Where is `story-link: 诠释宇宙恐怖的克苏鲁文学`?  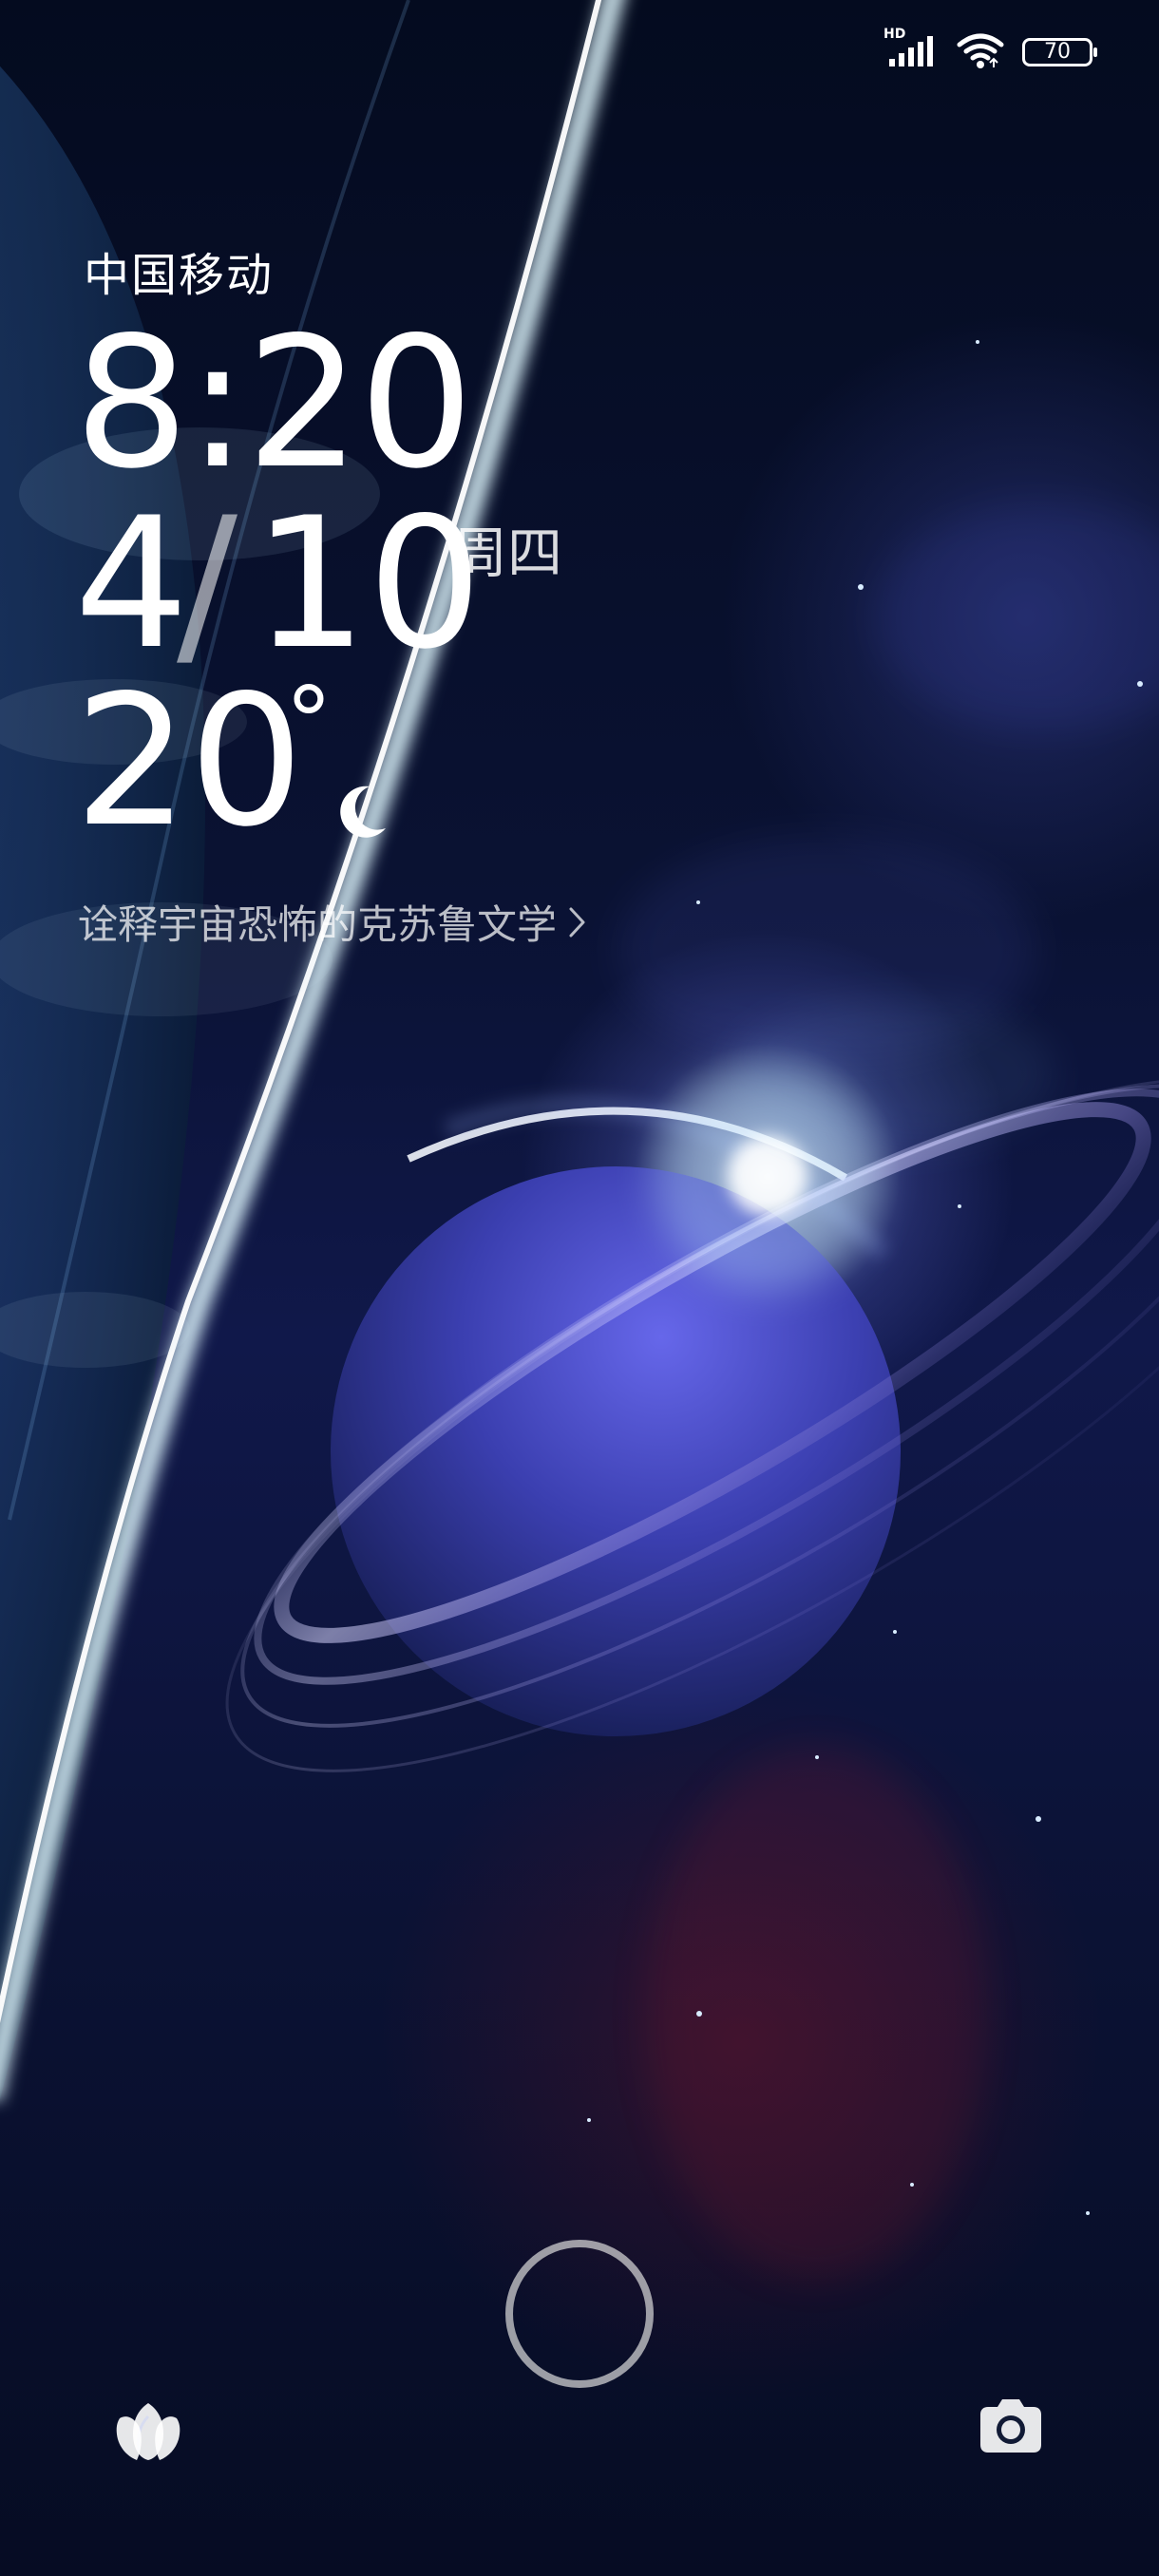 story-link: 诠释宇宙恐怖的克苏鲁文学 is located at coordinates (333, 922).